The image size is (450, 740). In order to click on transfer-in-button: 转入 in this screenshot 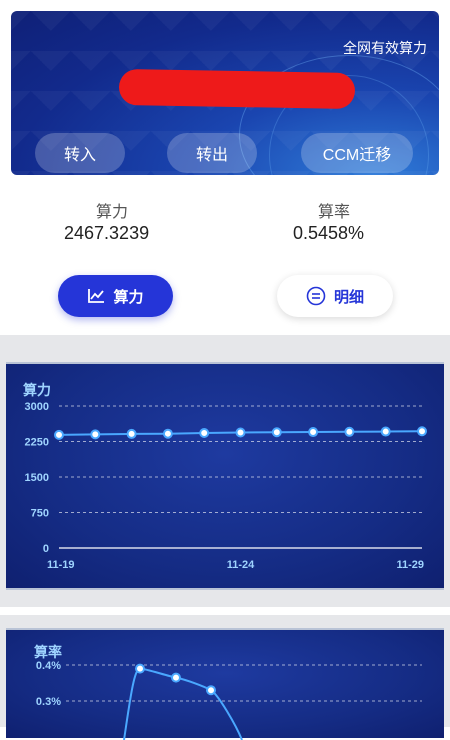, I will do `click(80, 153)`.